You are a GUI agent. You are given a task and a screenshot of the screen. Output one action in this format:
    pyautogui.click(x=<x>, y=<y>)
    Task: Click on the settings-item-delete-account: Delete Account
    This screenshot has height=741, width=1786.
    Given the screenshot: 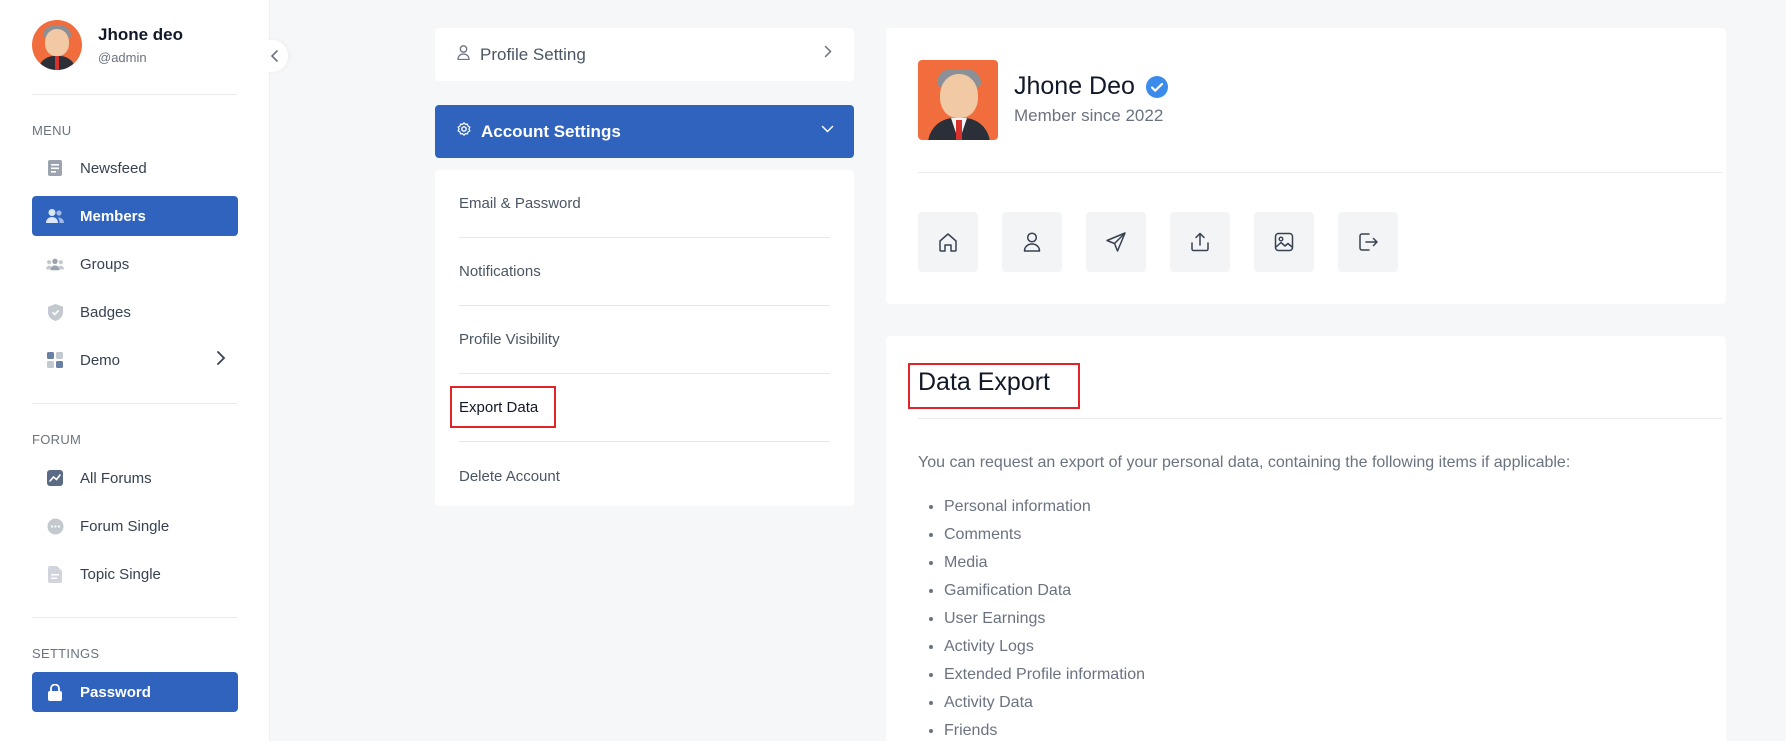 What is the action you would take?
    pyautogui.click(x=644, y=476)
    